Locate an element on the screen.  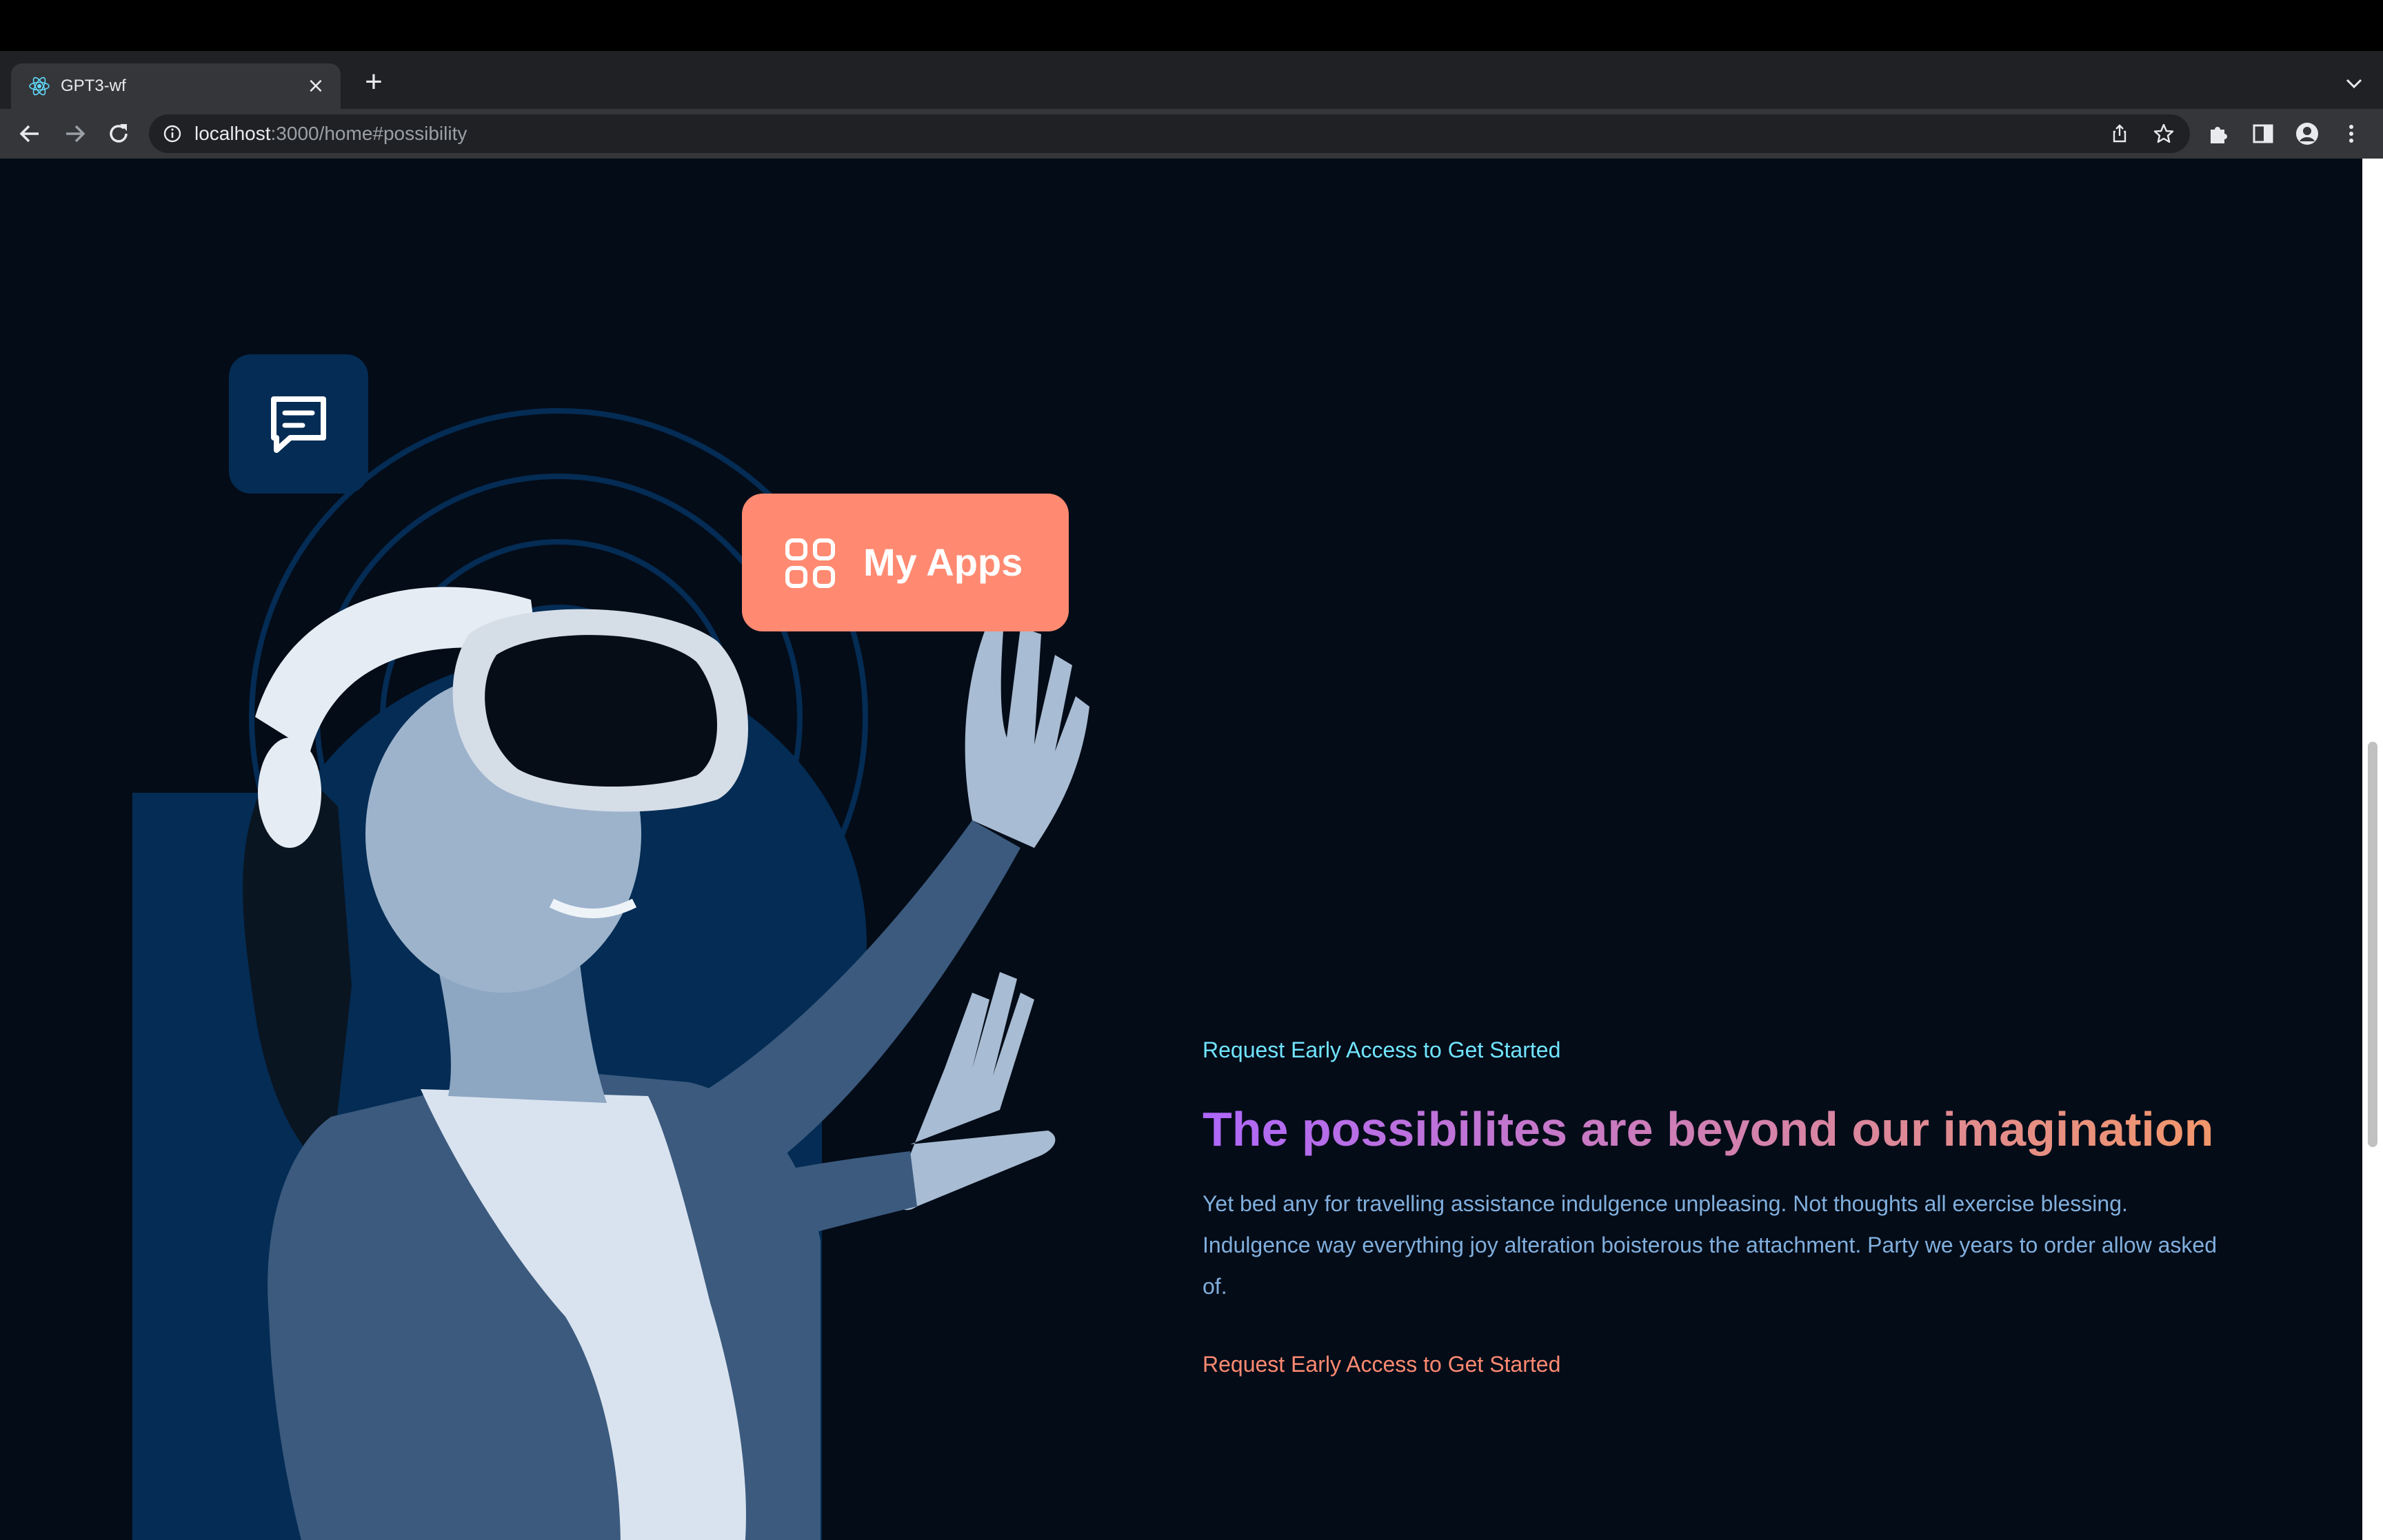
url-text: localhost:3000/home#possibility is located at coordinates (330, 134).